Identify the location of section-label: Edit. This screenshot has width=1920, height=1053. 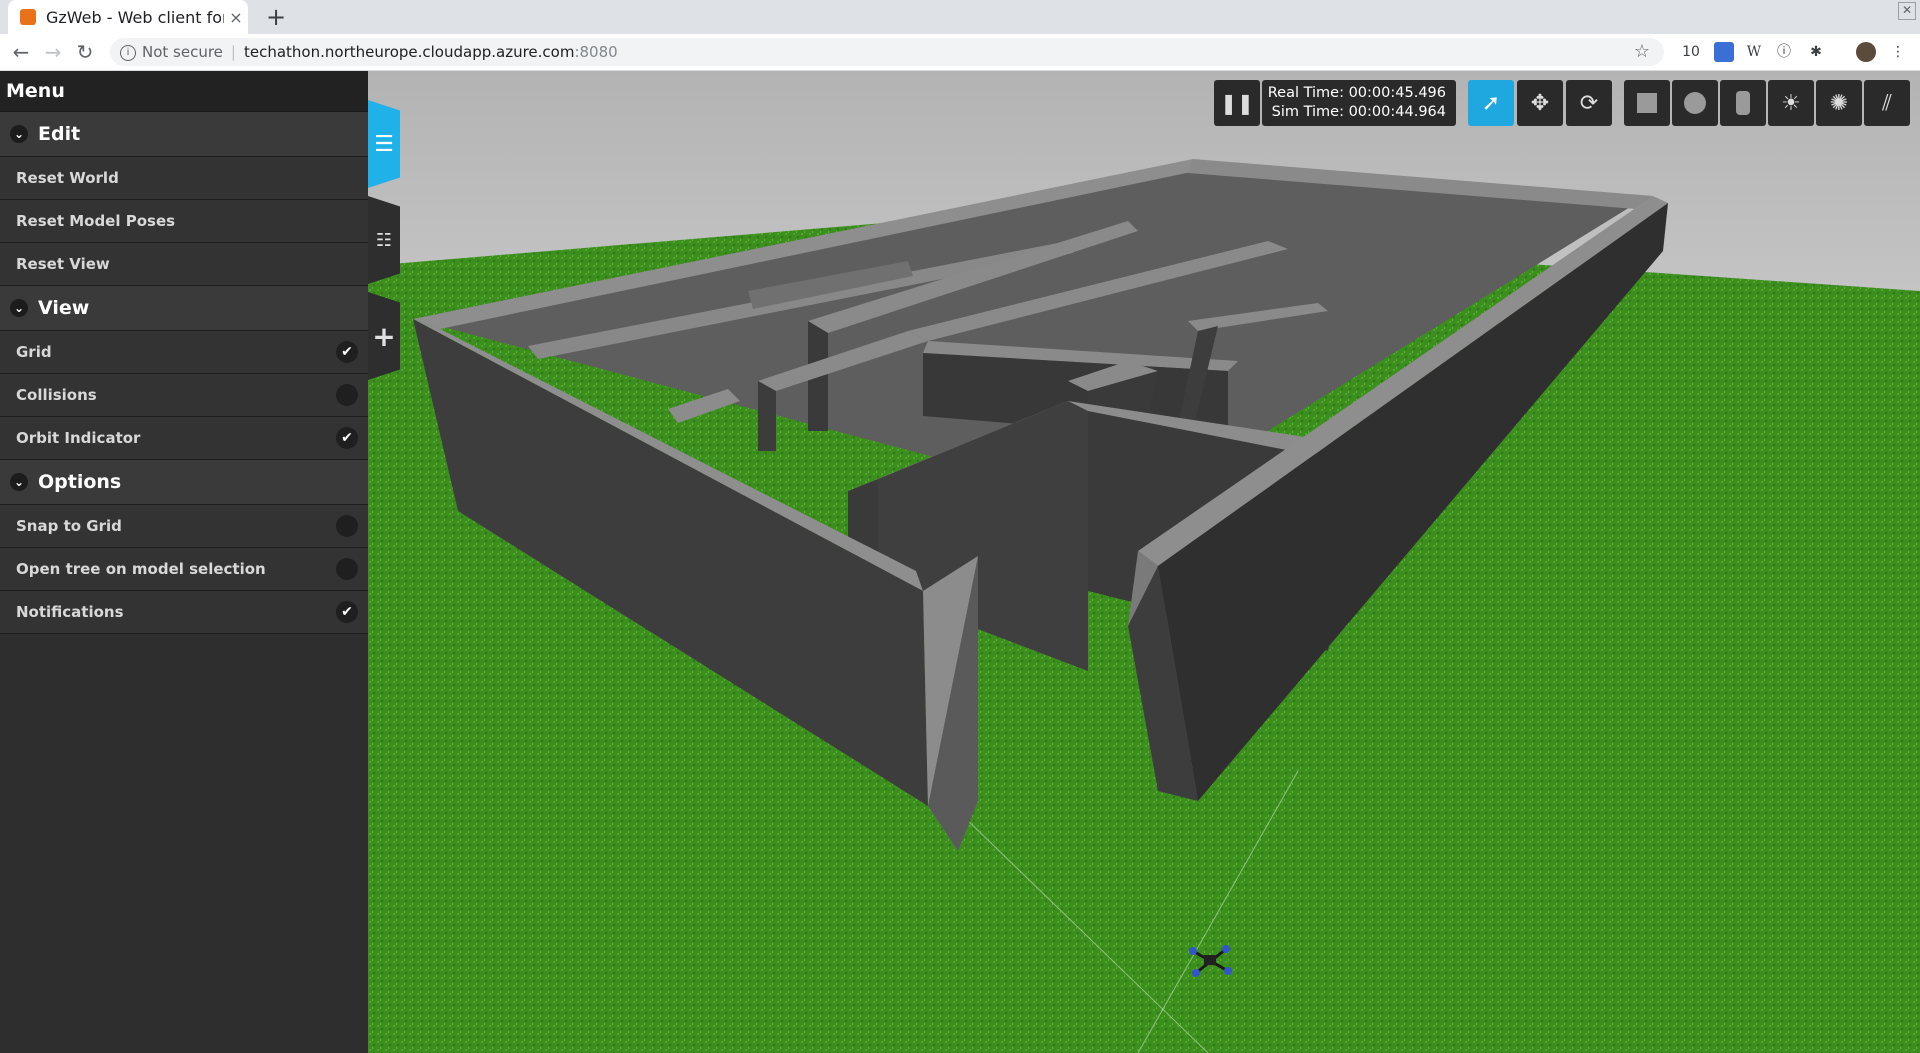
(59, 134).